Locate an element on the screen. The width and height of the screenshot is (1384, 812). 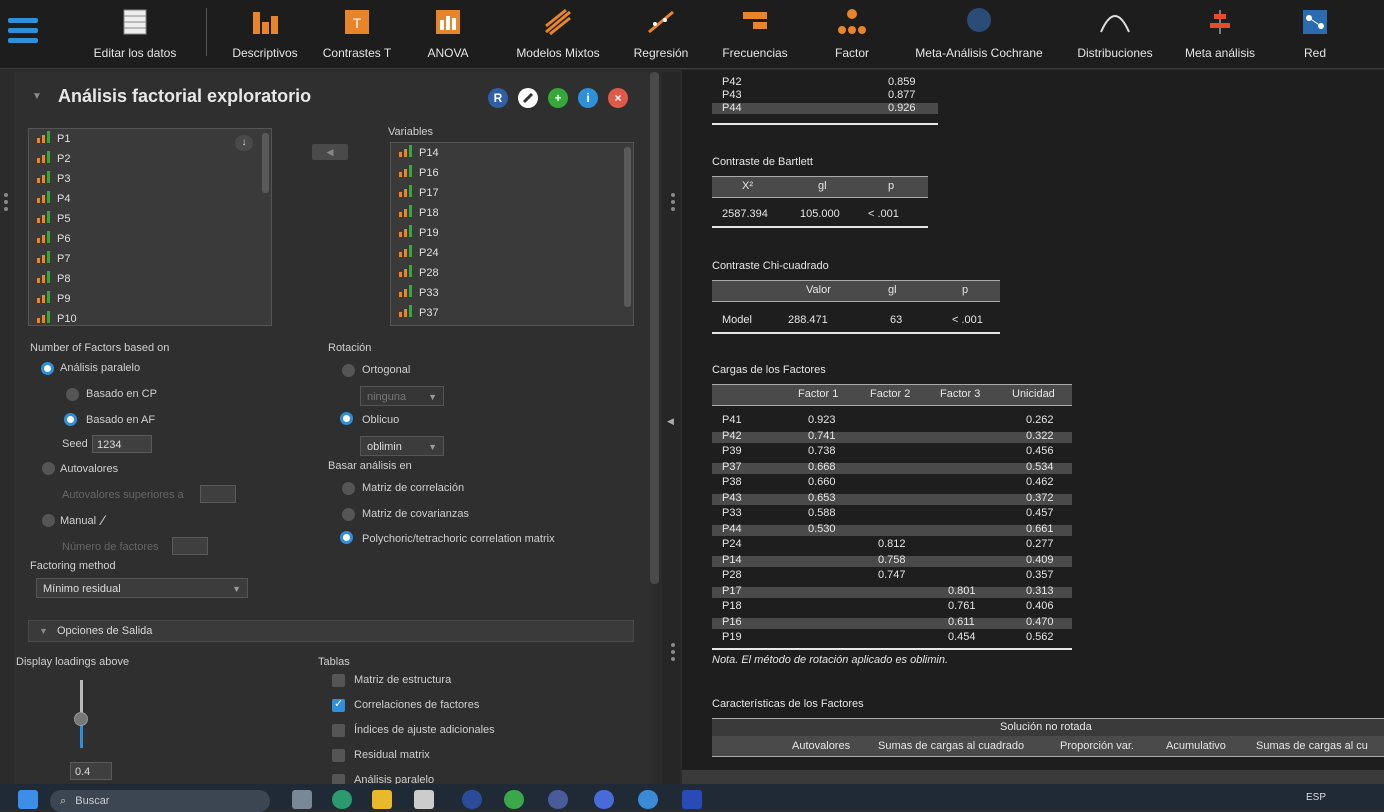
parallel-analysis-radio is located at coordinates (47, 368).